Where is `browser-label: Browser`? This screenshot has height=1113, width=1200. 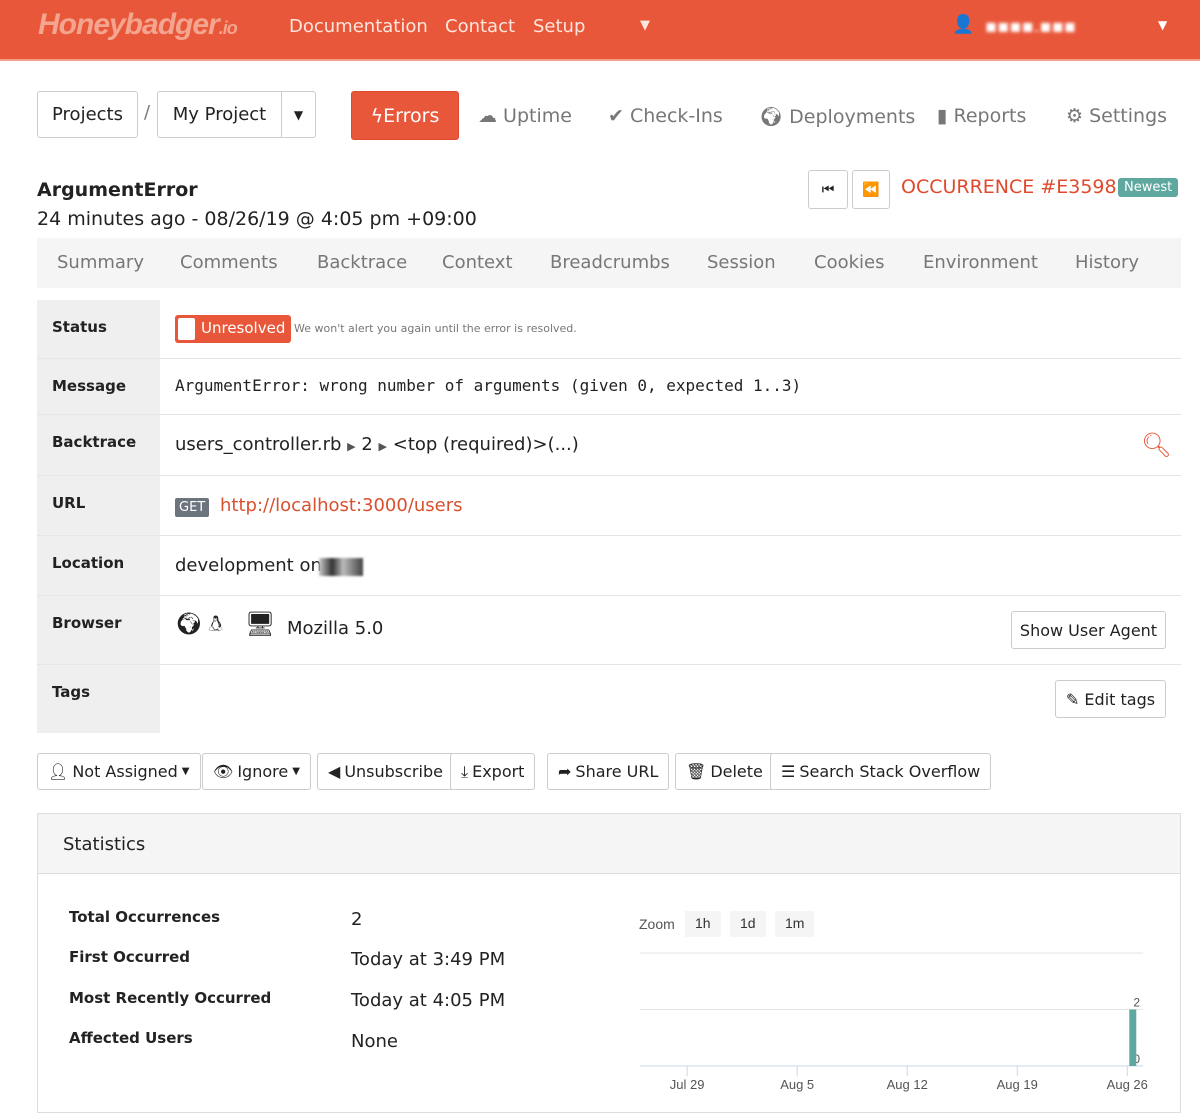 browser-label: Browser is located at coordinates (98, 630).